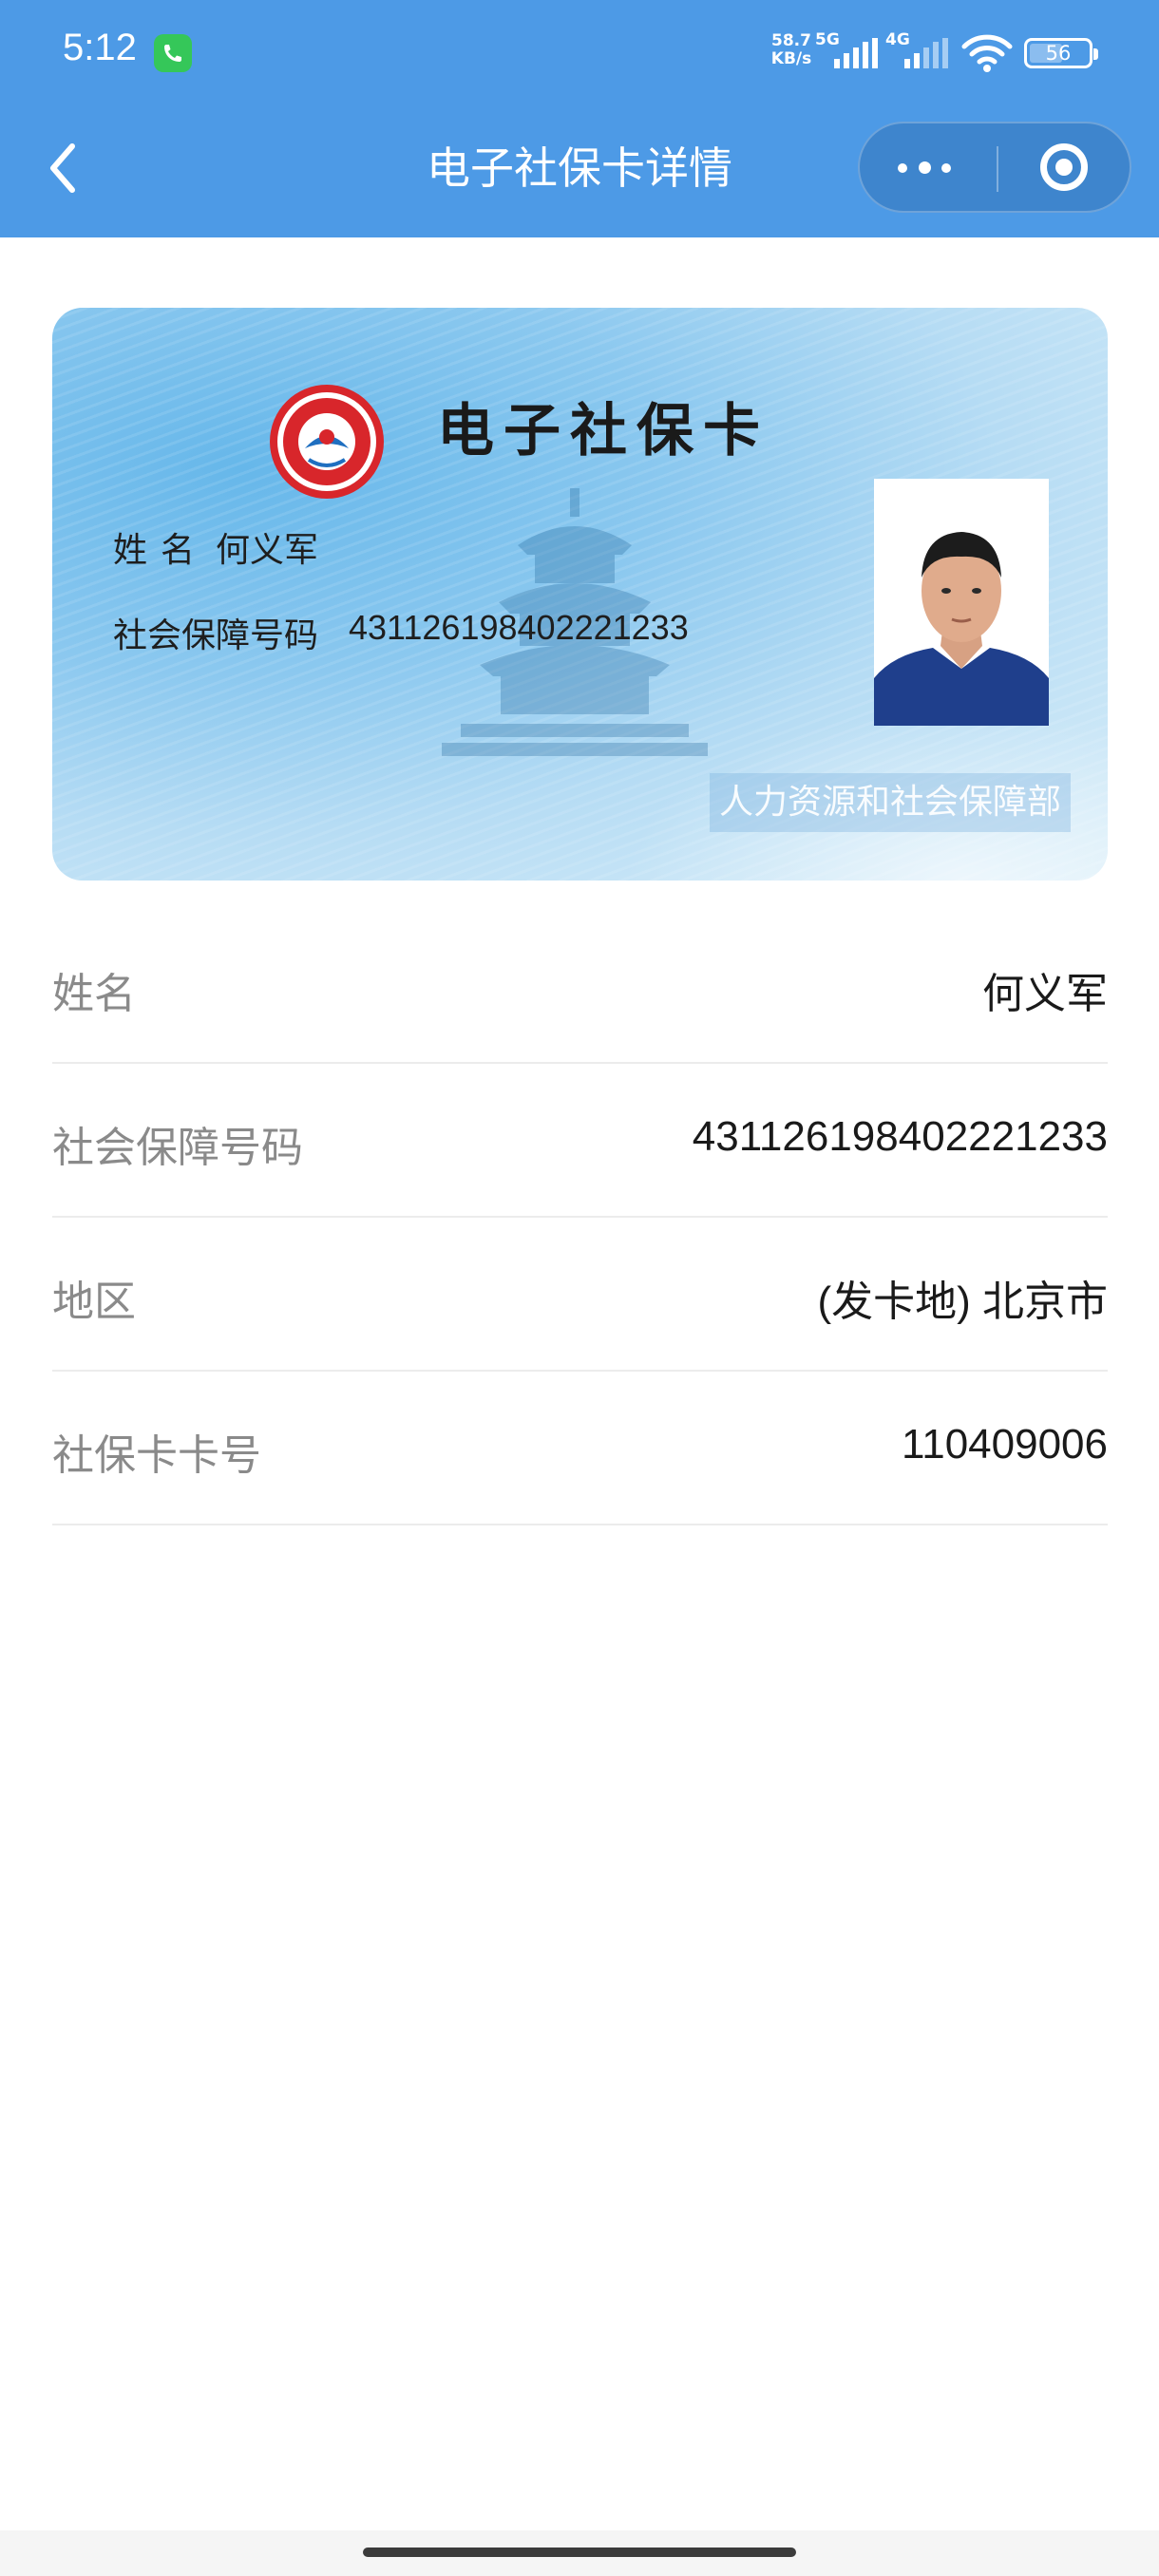 This screenshot has height=2576, width=1159. I want to click on title-bar: 电子社保卡详情, so click(579, 171).